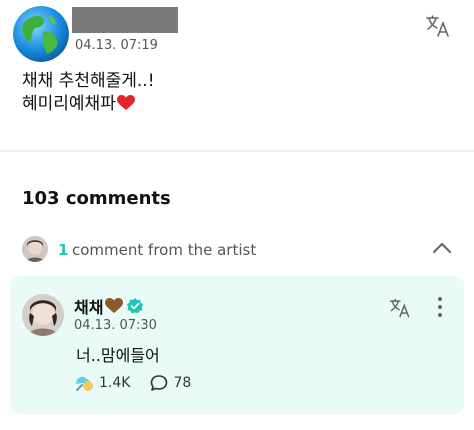 This screenshot has width=474, height=430. Describe the element at coordinates (125, 103) in the screenshot. I see `red-heart-icon` at that location.